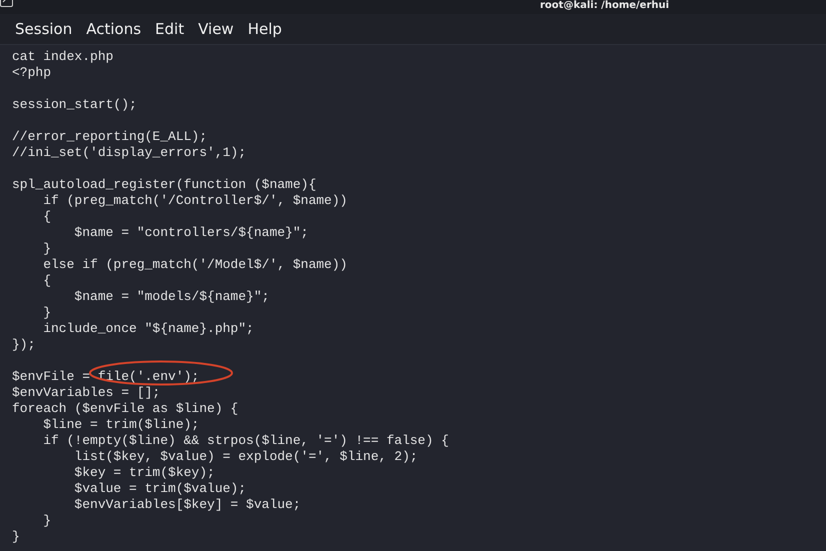 This screenshot has height=551, width=826. I want to click on code-line: session_start();, so click(74, 105).